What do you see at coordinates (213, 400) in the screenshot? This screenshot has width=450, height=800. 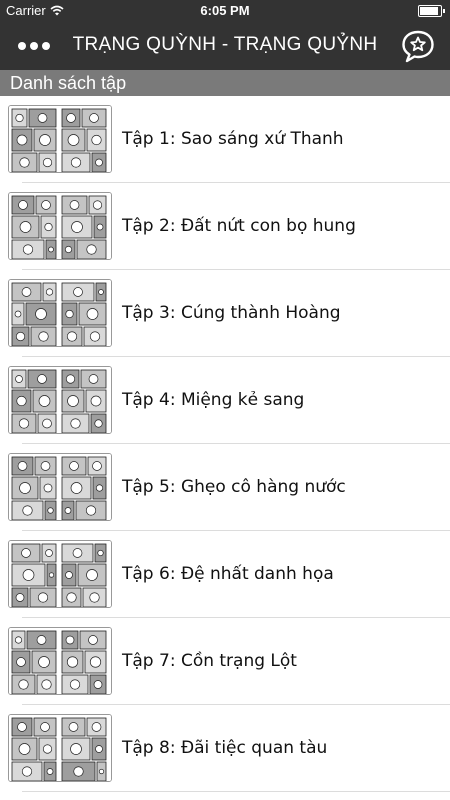 I see `episode-title: Tập 4: Miệng kẻ sang` at bounding box center [213, 400].